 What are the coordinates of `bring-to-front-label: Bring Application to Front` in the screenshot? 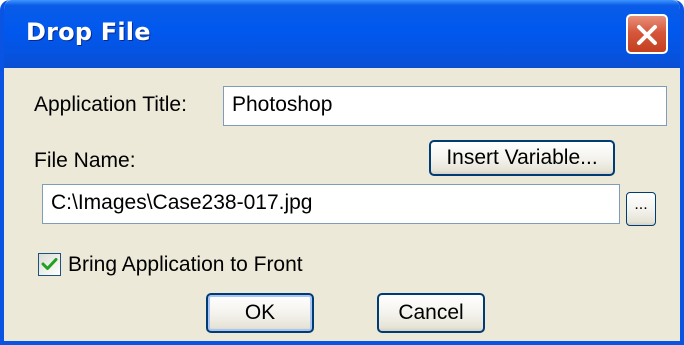 It's located at (185, 265).